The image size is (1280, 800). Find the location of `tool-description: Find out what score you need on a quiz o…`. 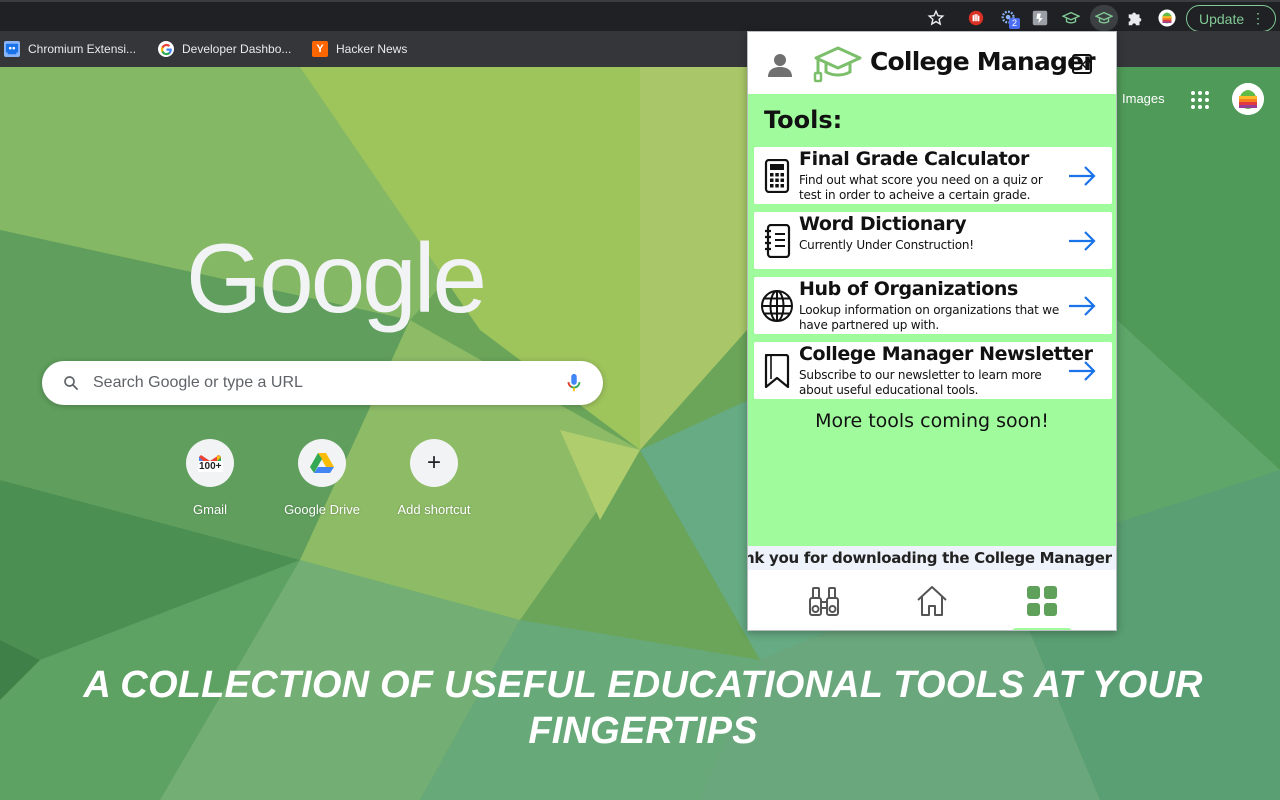

tool-description: Find out what score you need on a quiz o… is located at coordinates (921, 187).